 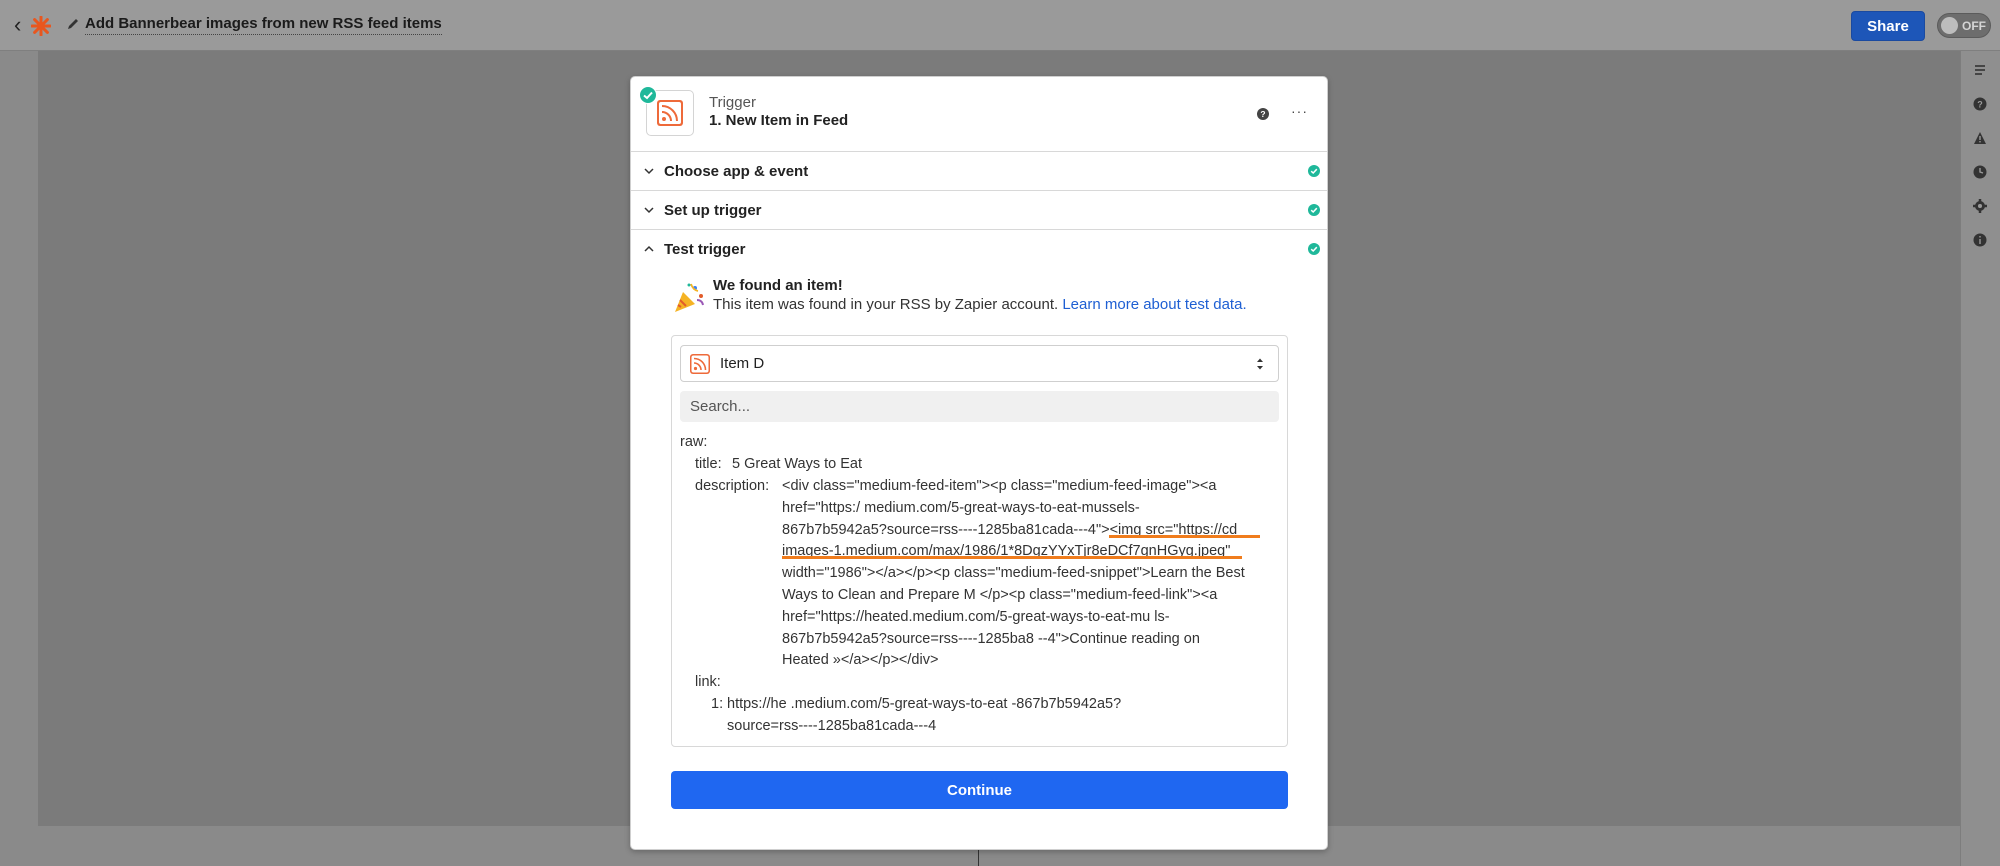 I want to click on party-popper-icon, so click(x=689, y=297).